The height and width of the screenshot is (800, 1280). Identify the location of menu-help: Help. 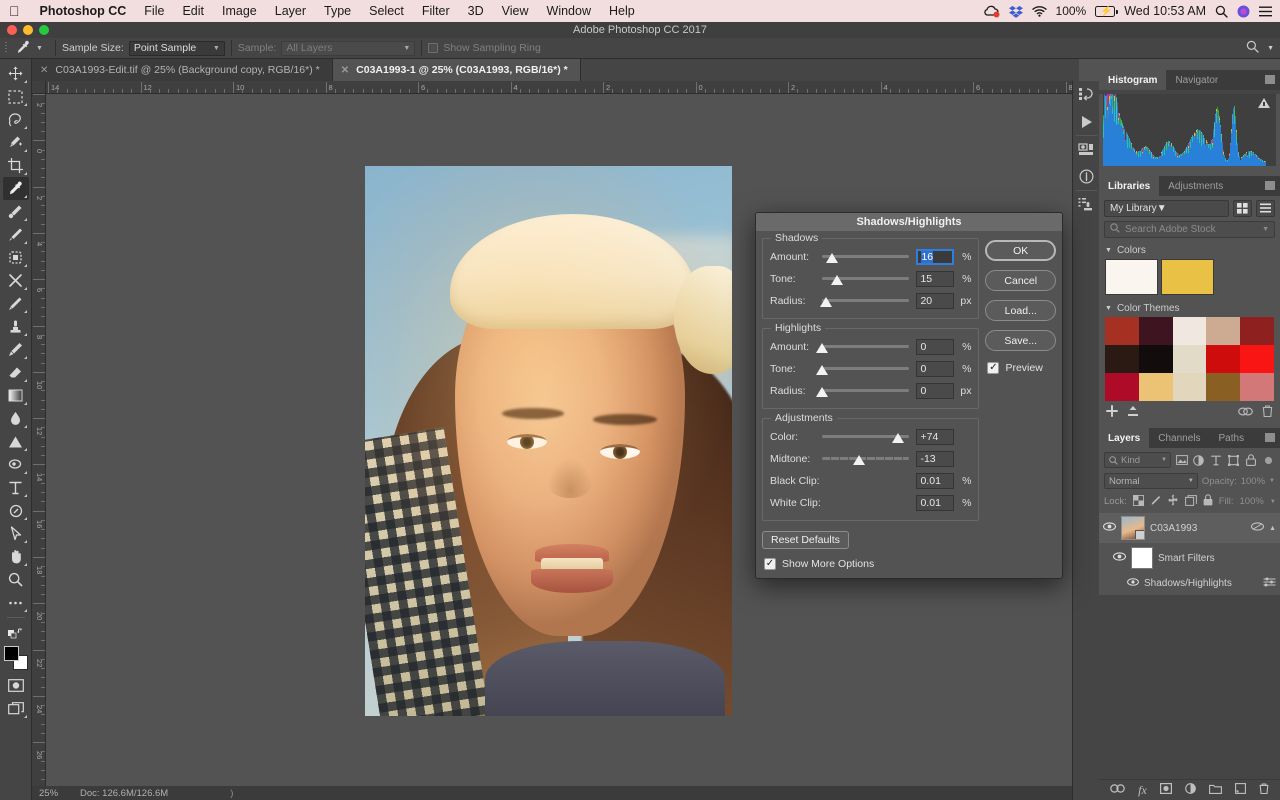
(622, 11).